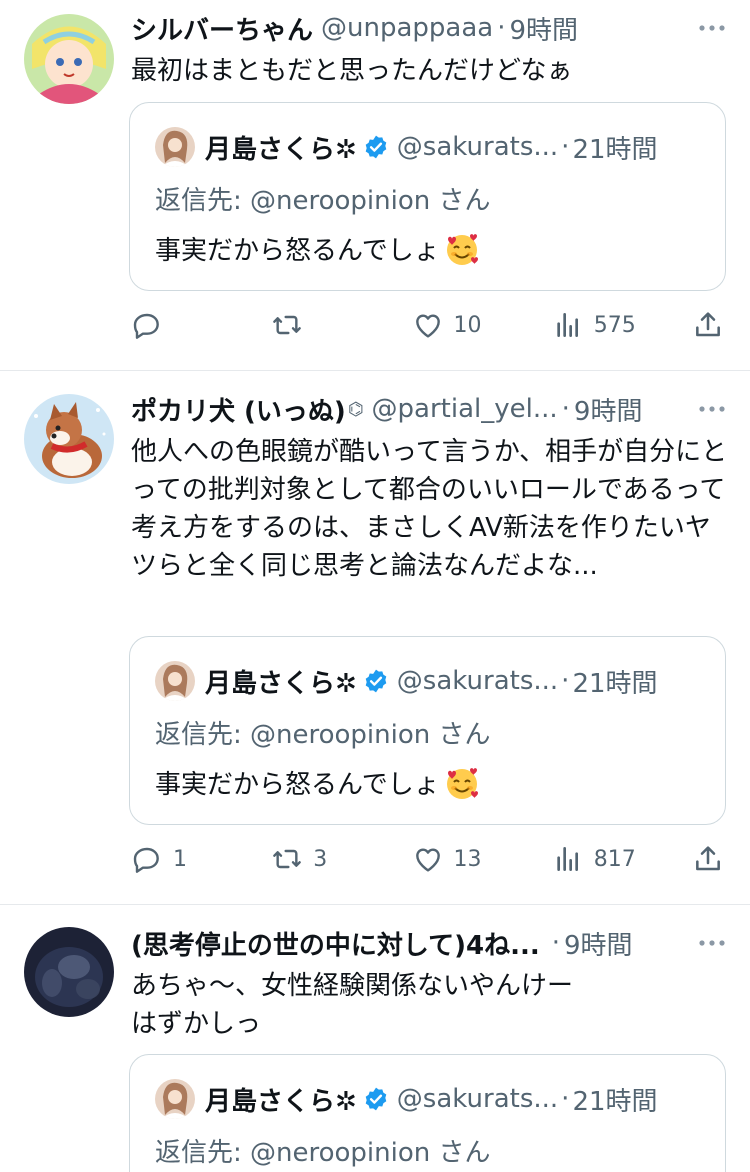 This screenshot has height=1172, width=750. What do you see at coordinates (201, 325) in the screenshot?
I see `reply-button` at bounding box center [201, 325].